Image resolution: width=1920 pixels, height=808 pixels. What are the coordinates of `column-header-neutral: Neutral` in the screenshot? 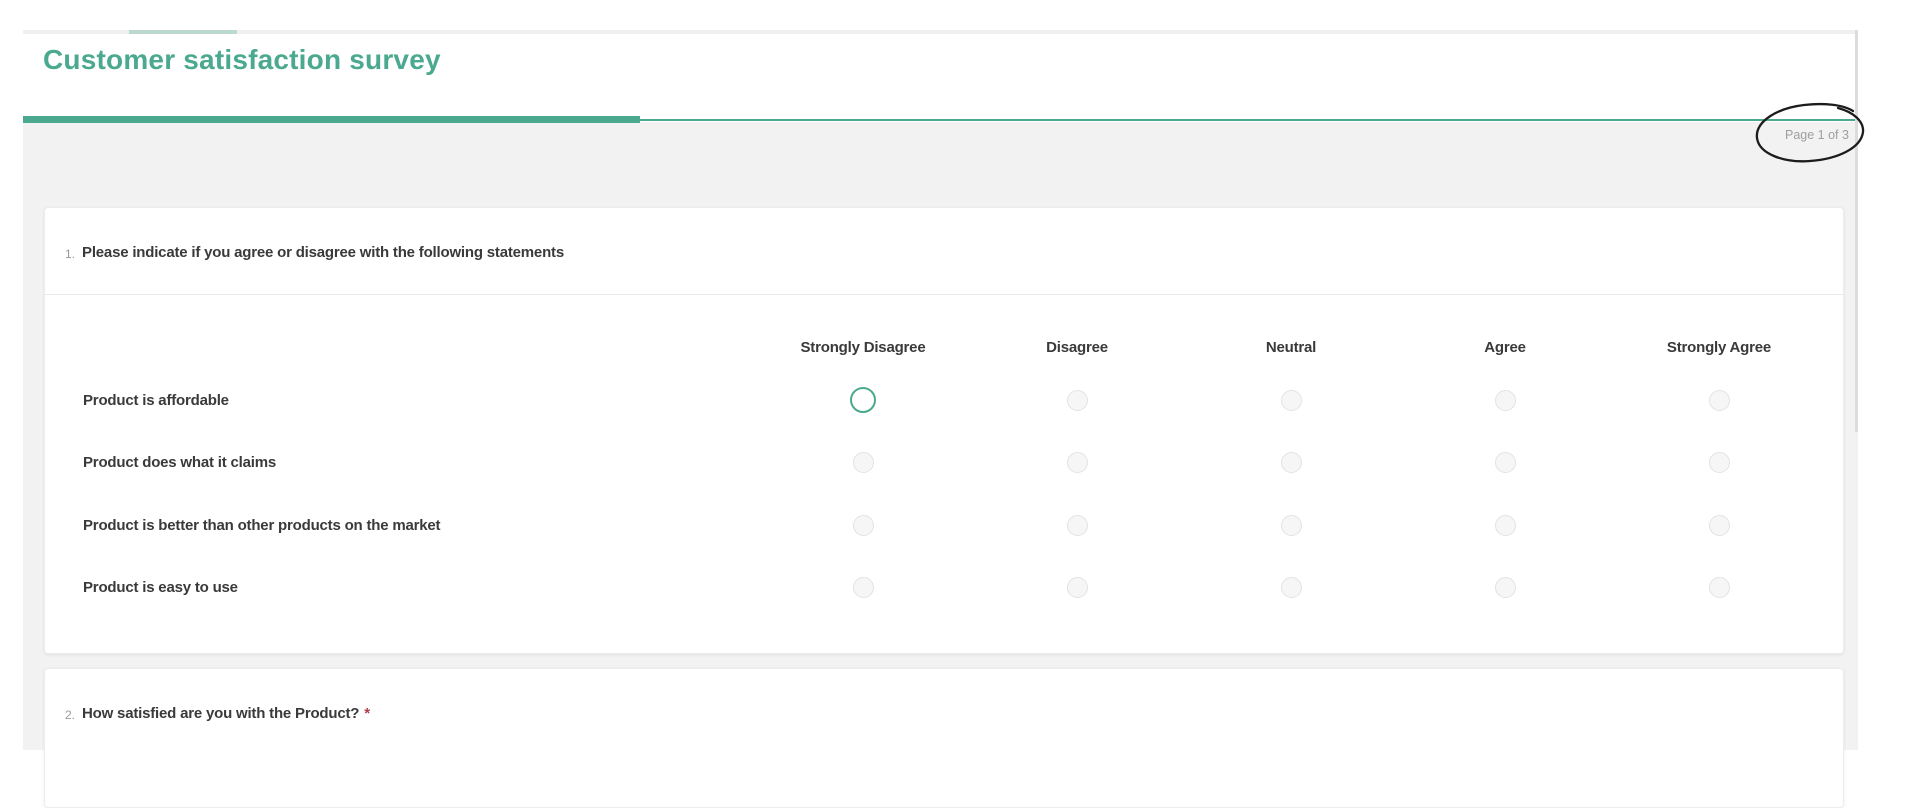 It's located at (1291, 347).